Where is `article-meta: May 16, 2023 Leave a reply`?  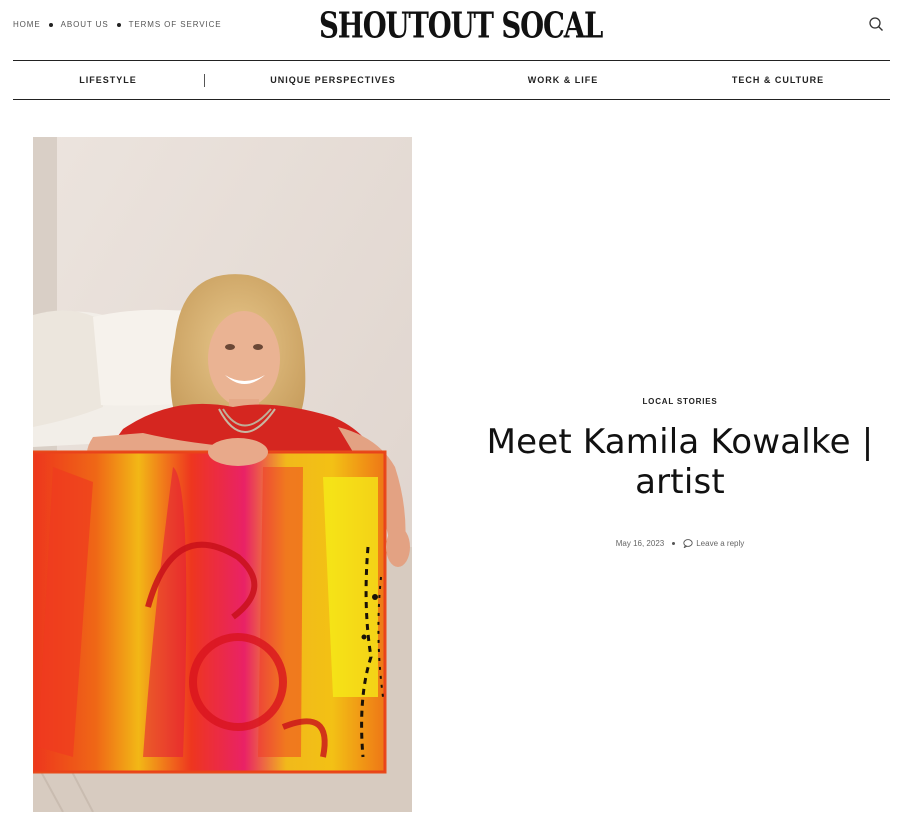 article-meta: May 16, 2023 Leave a reply is located at coordinates (680, 543).